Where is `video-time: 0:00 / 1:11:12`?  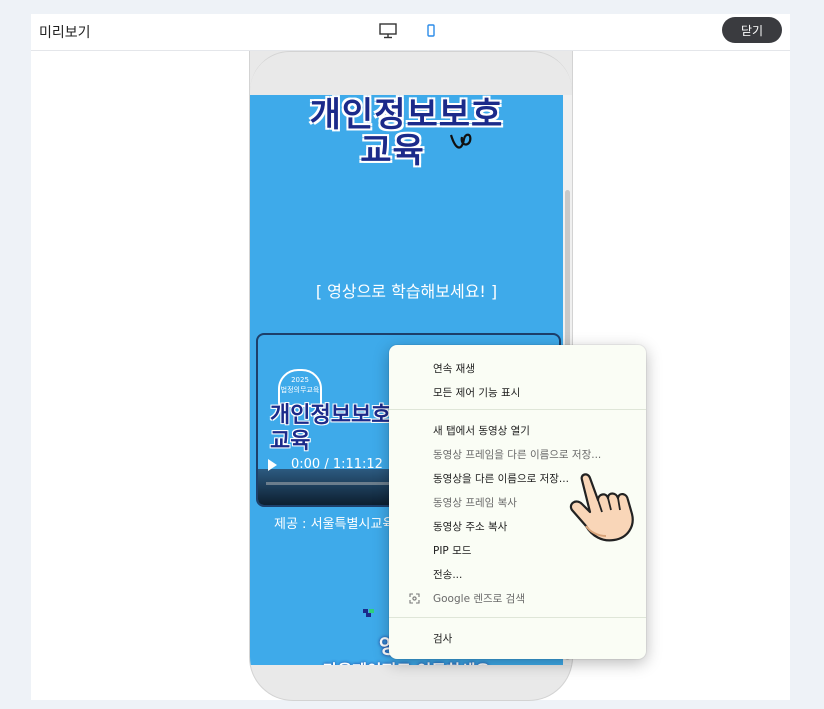
video-time: 0:00 / 1:11:12 is located at coordinates (337, 464).